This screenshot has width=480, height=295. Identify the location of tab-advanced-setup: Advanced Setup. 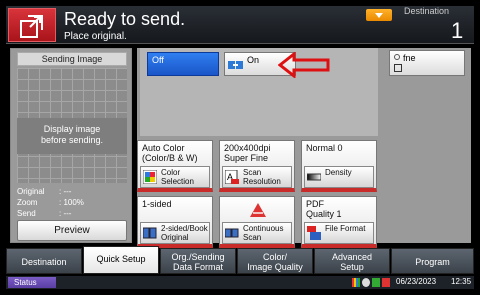
(352, 261).